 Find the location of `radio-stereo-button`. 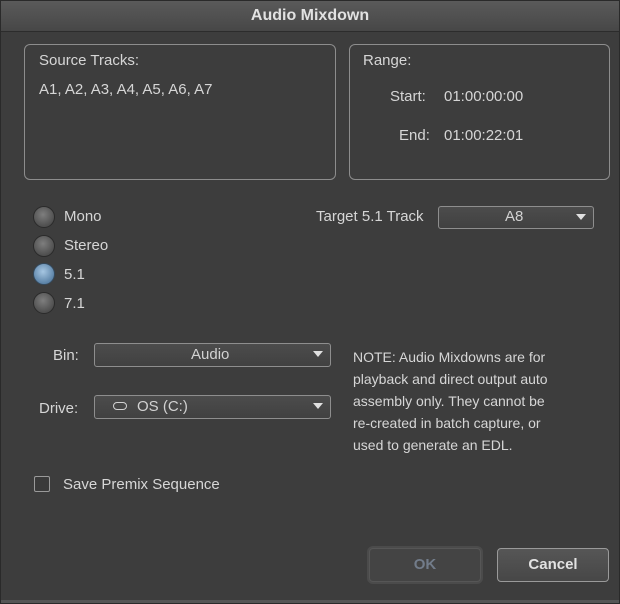

radio-stereo-button is located at coordinates (44, 246).